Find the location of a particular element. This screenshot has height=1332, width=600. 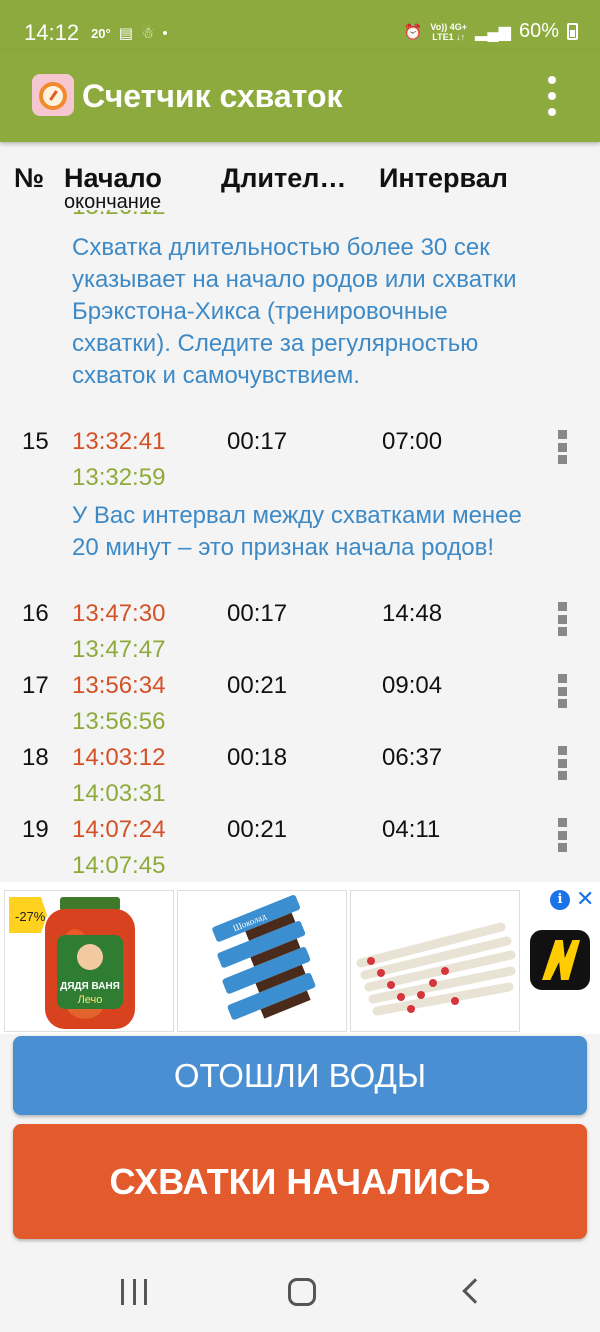

app-bar: Счетчик схваток is located at coordinates (300, 96).